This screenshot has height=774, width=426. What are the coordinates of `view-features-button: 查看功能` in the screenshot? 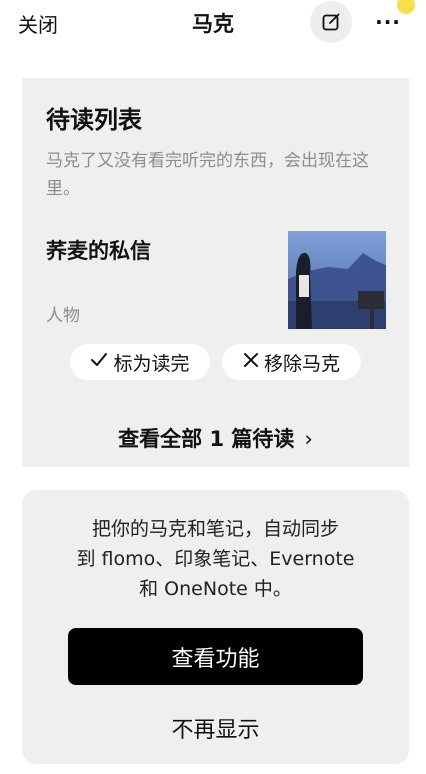 It's located at (215, 656).